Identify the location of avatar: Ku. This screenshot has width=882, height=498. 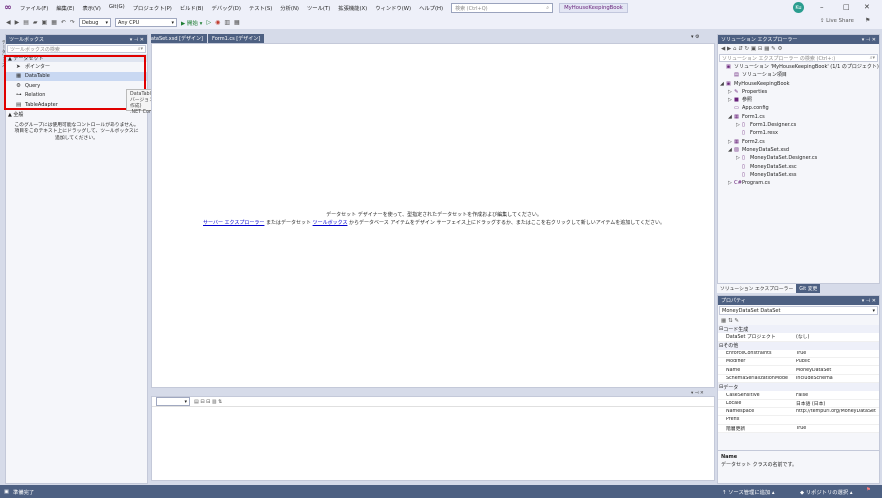
(798, 7).